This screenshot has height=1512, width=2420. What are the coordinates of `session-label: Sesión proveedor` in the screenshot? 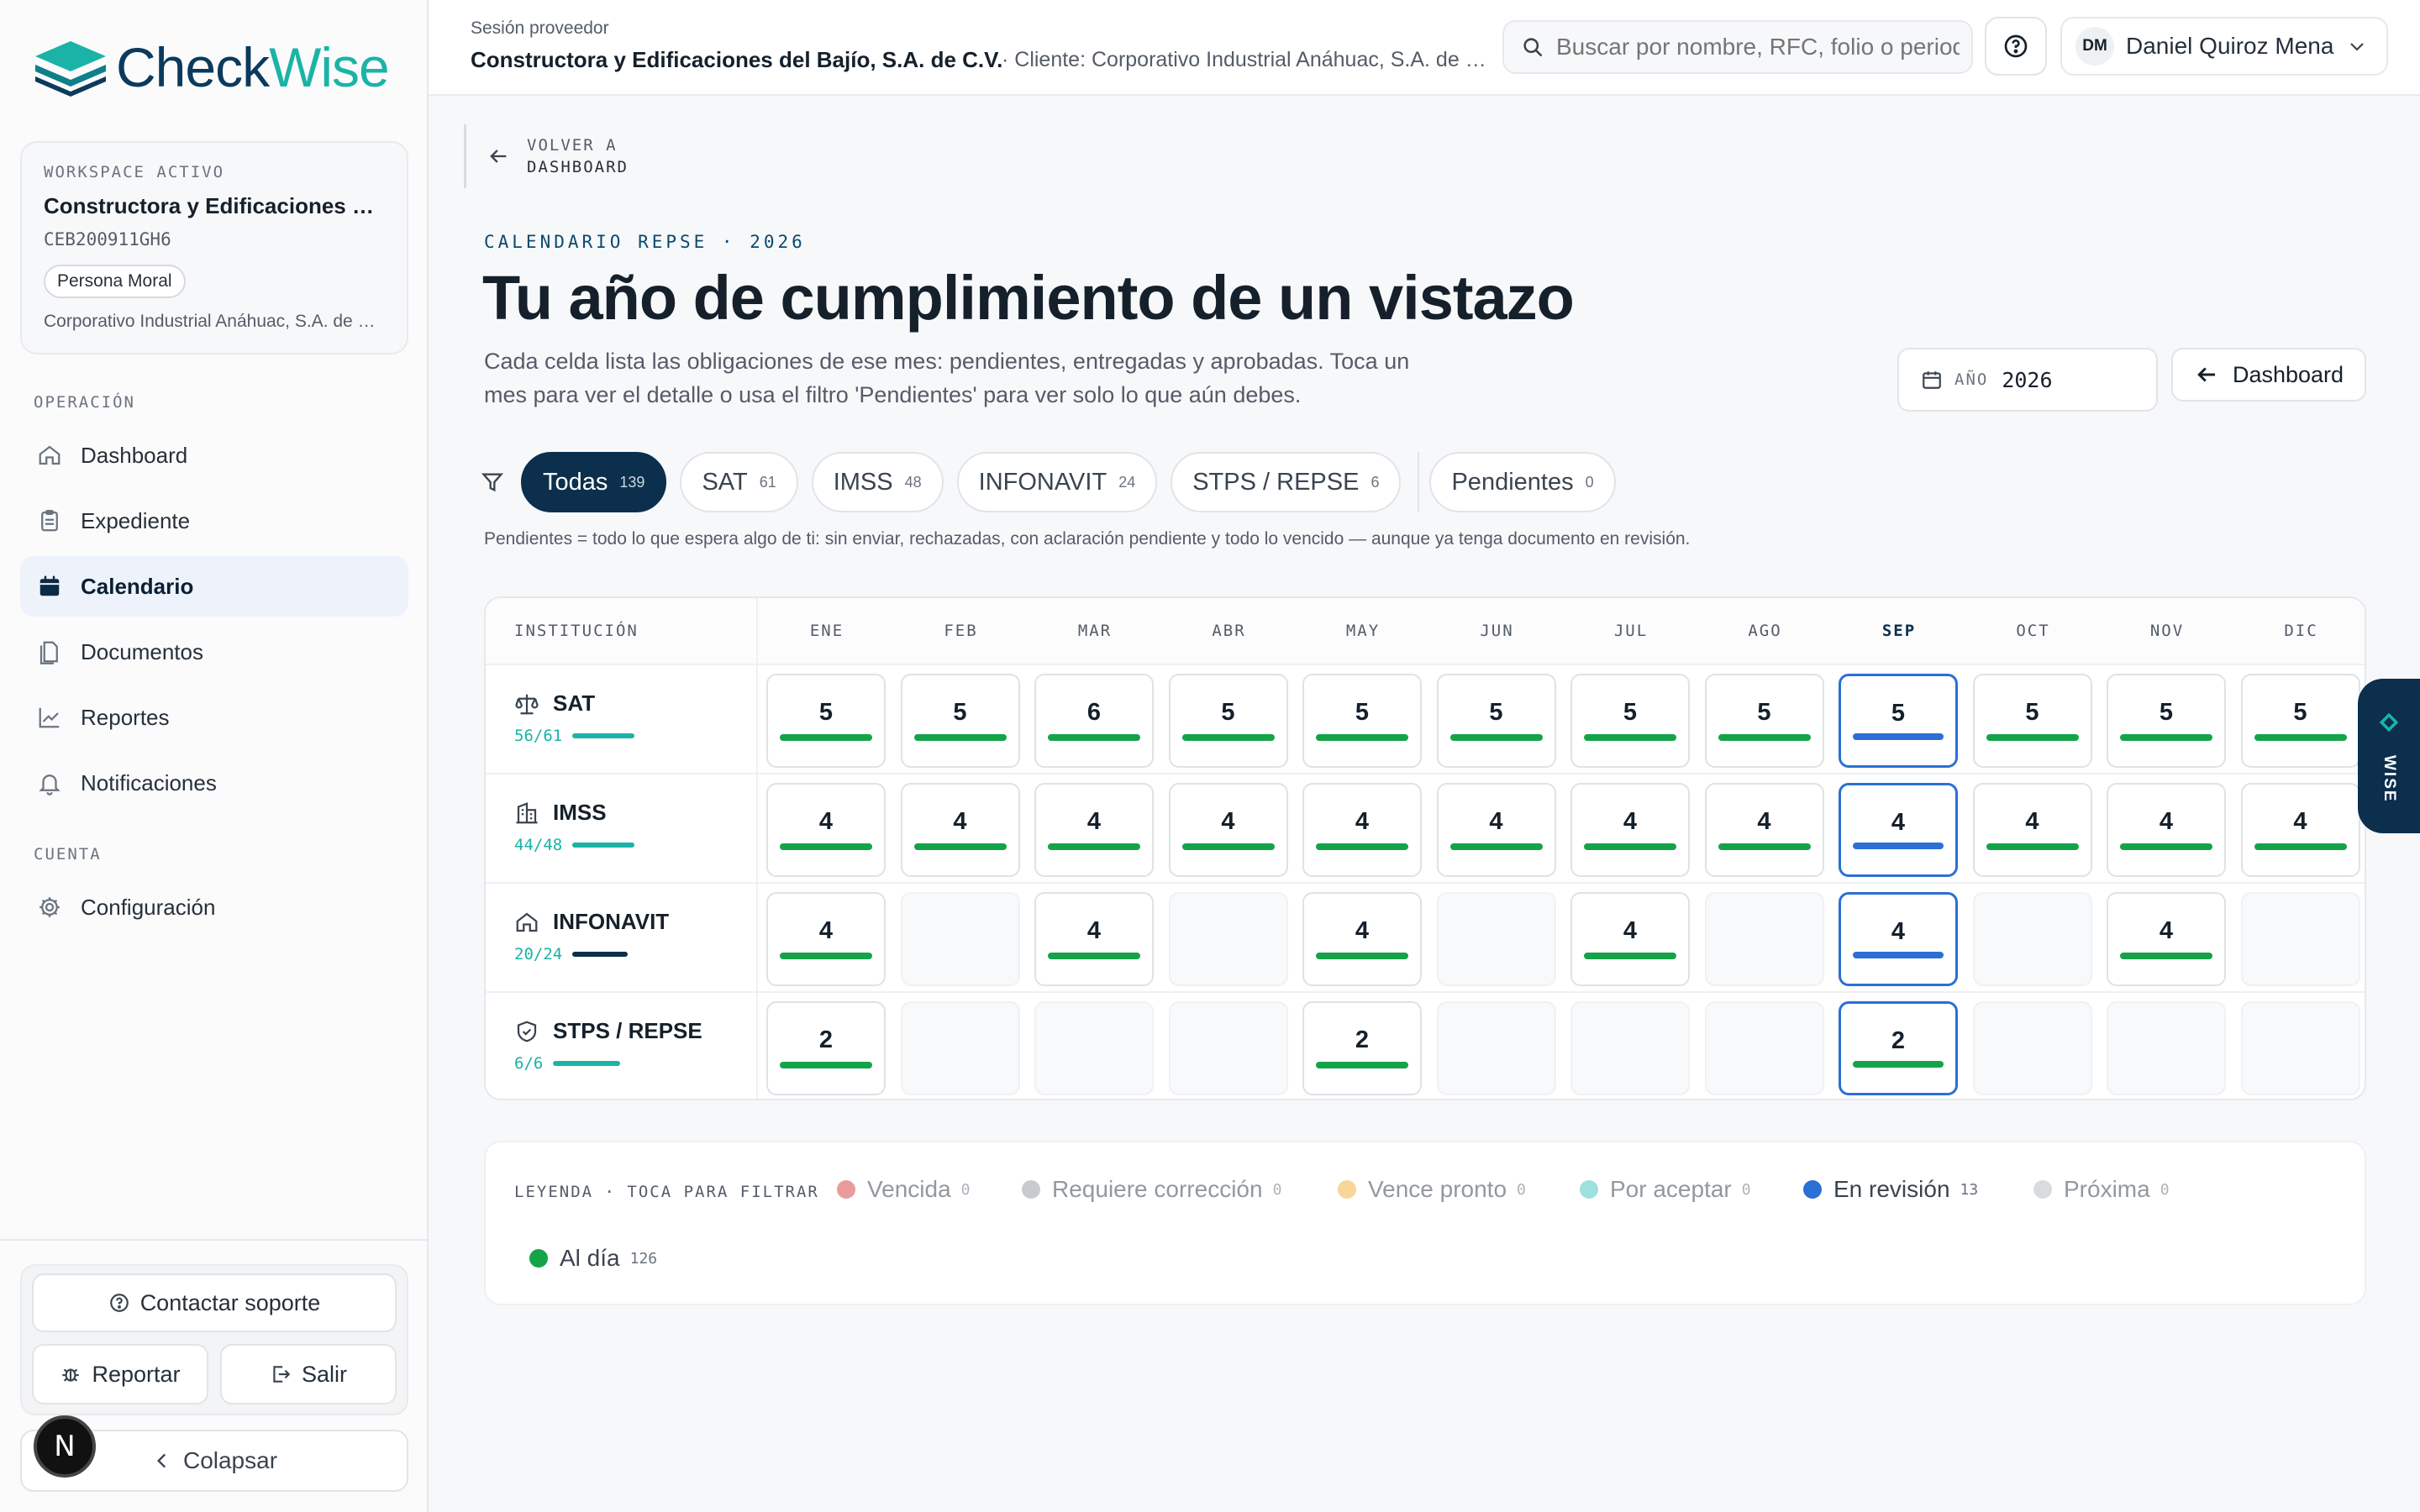 It's located at (540, 28).